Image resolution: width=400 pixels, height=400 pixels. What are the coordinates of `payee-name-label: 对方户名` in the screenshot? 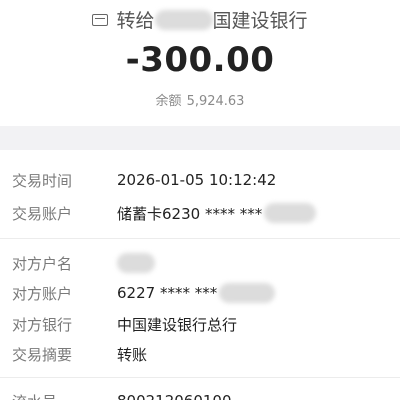 It's located at (42, 263).